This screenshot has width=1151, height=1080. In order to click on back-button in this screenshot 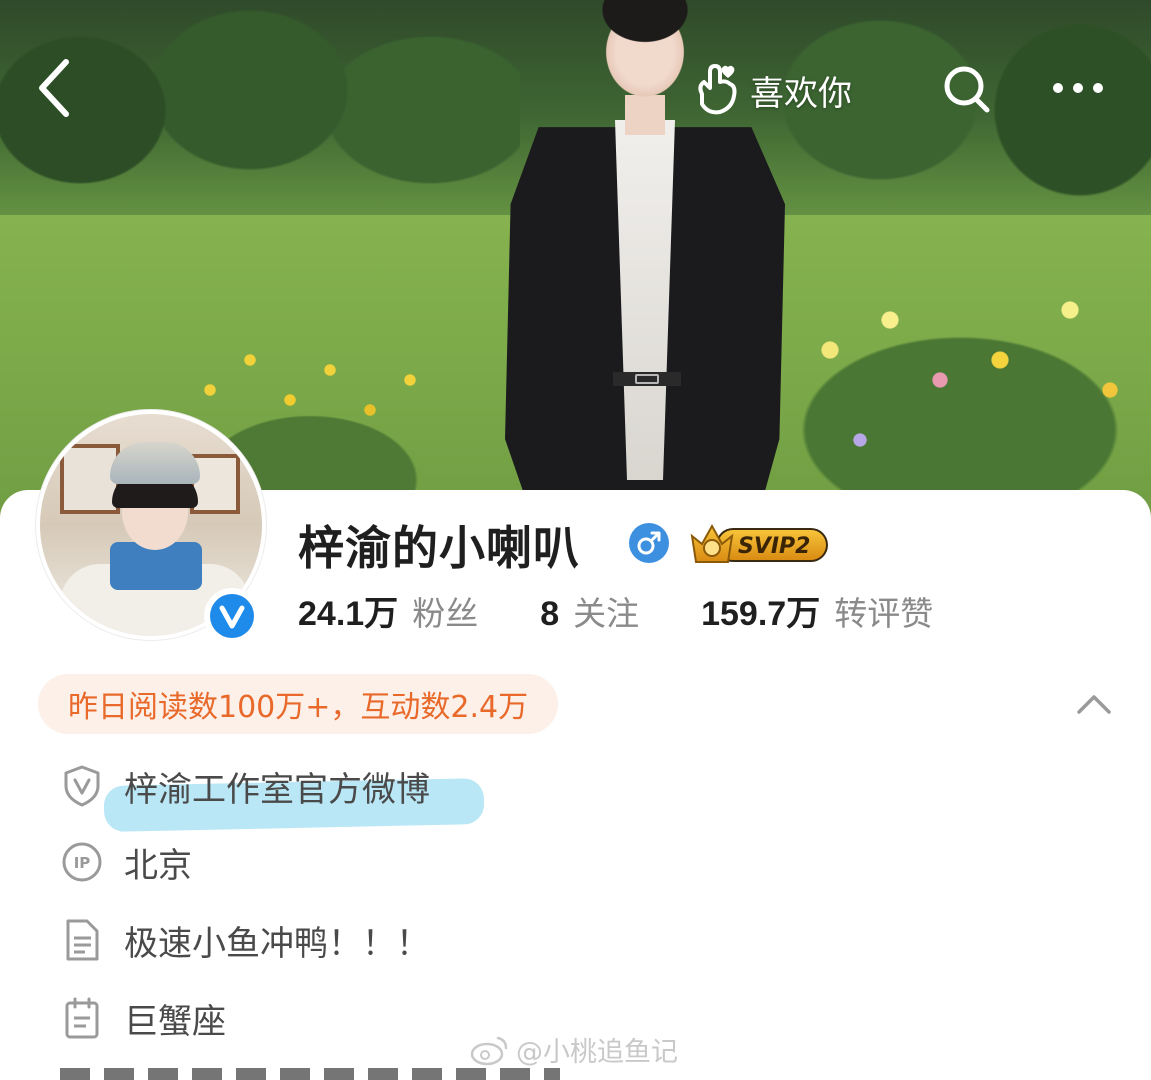, I will do `click(54, 88)`.